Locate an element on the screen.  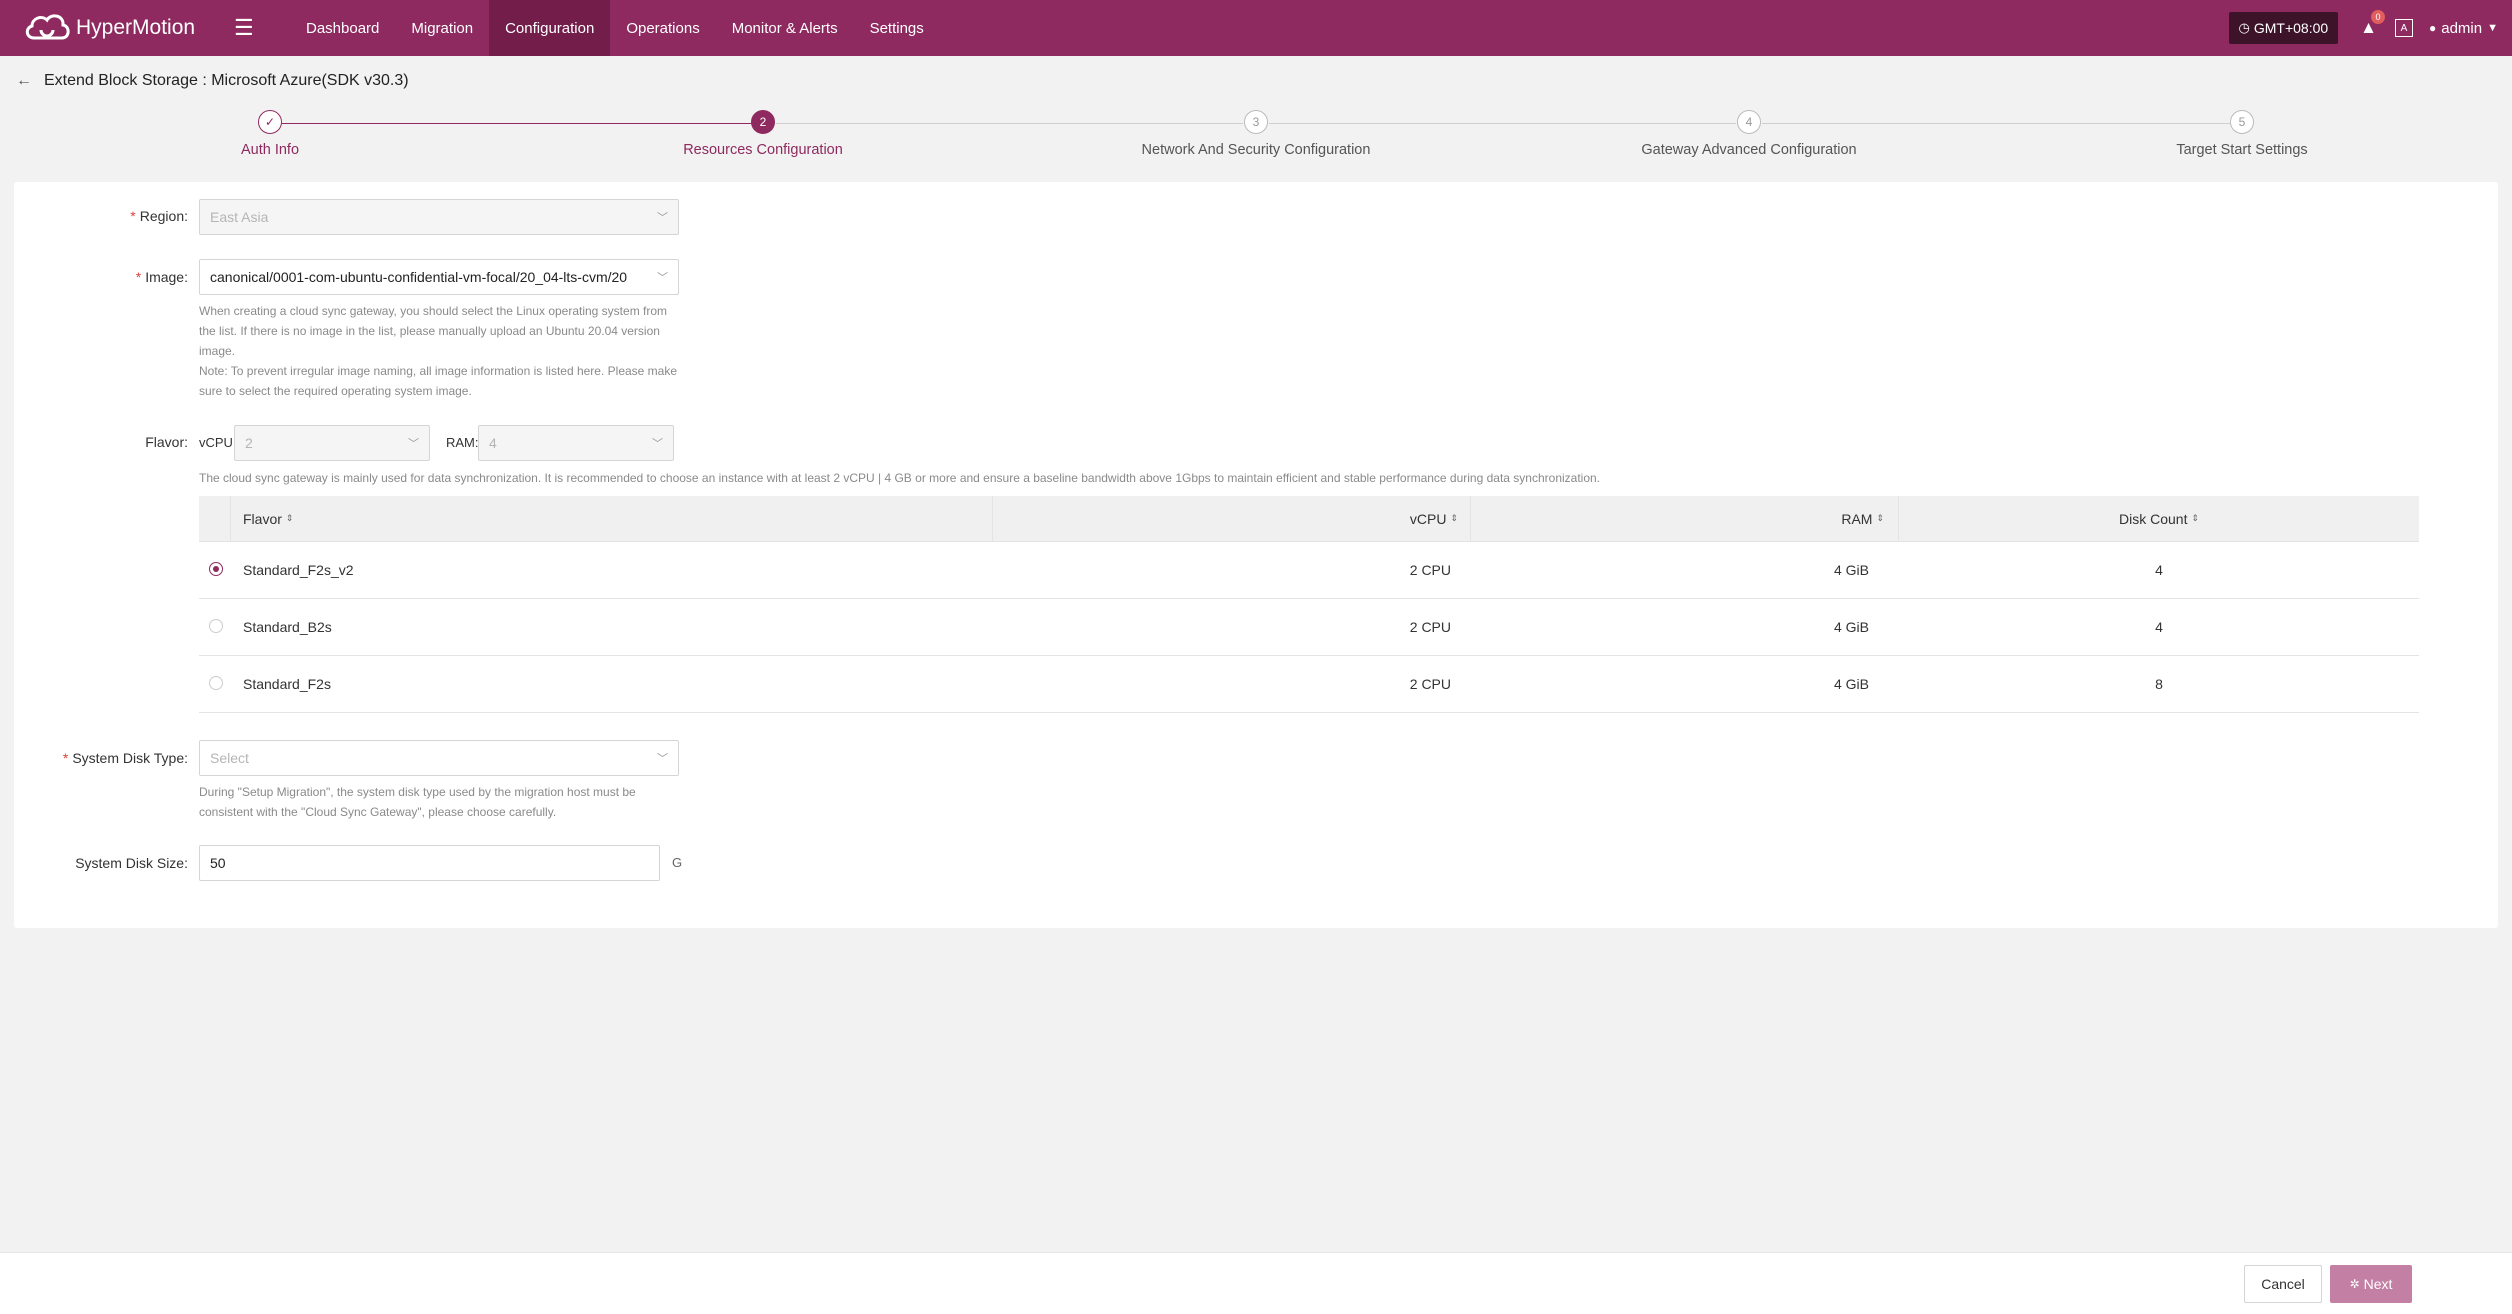
footer-bar: Cancel ✲ Next is located at coordinates (1256, 1283).